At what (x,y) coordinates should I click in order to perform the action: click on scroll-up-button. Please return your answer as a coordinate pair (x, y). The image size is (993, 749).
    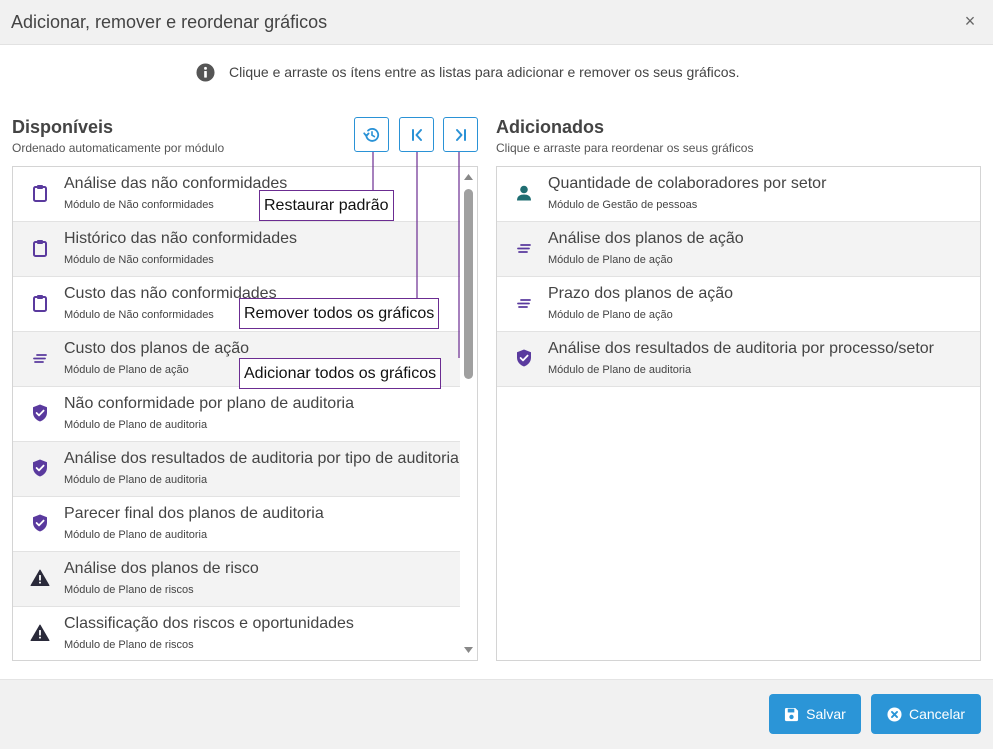
    Looking at the image, I should click on (468, 177).